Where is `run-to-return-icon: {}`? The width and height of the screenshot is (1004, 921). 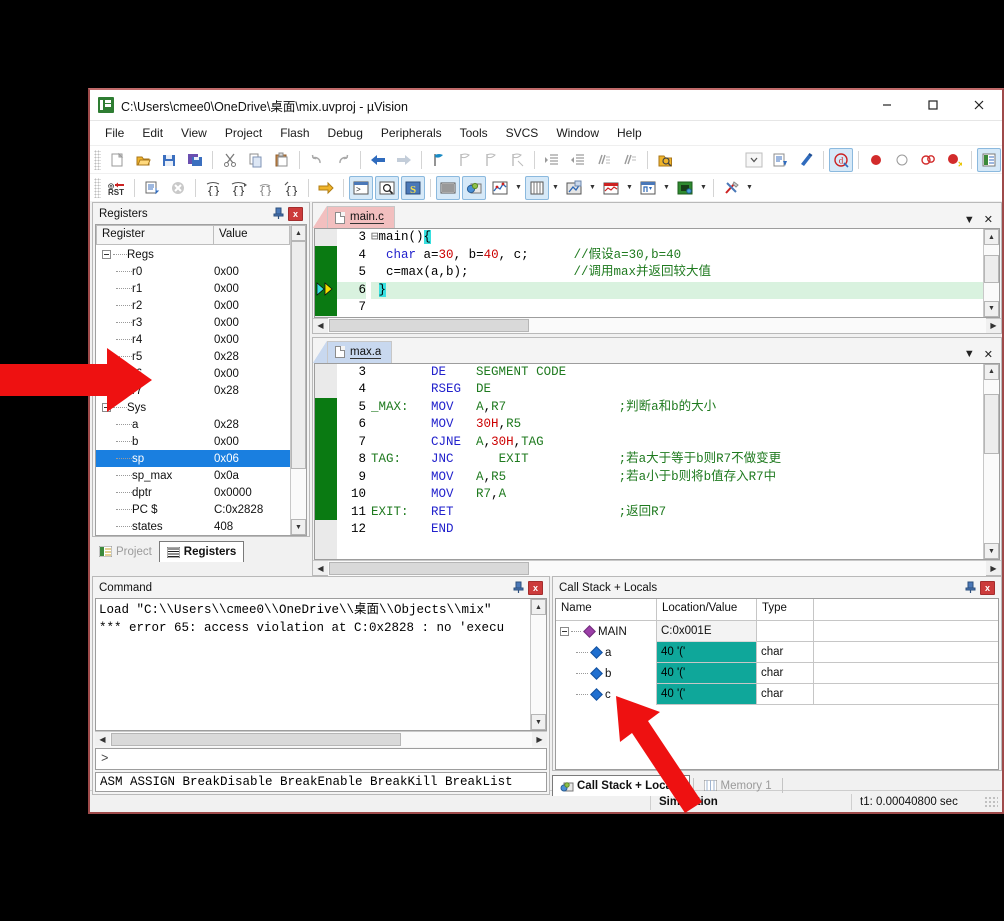 run-to-return-icon: {} is located at coordinates (291, 188).